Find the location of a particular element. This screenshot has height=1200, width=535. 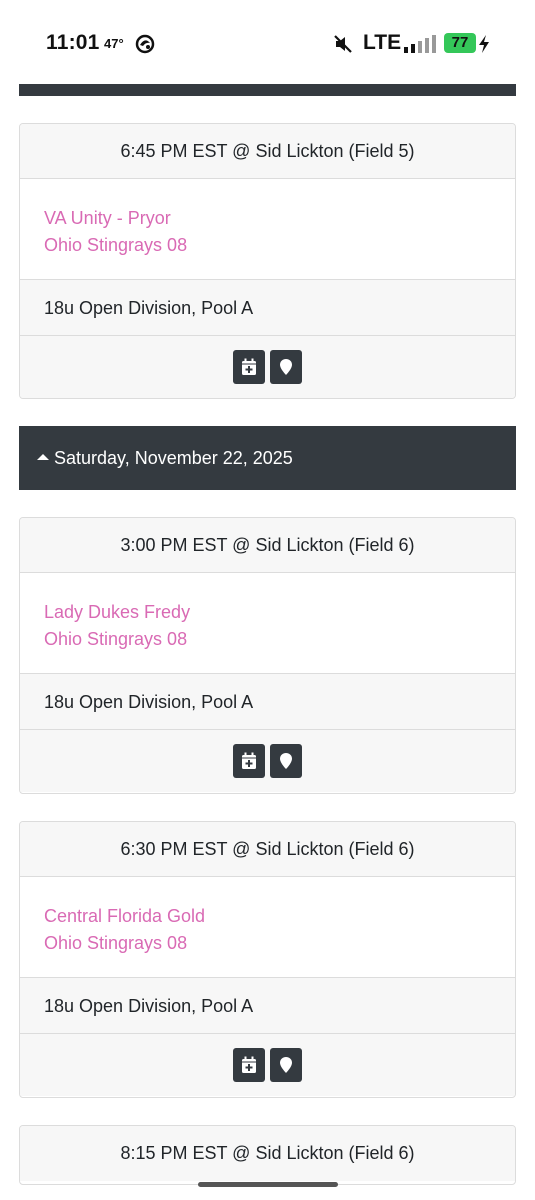

status-temperature: 47° is located at coordinates (114, 43).